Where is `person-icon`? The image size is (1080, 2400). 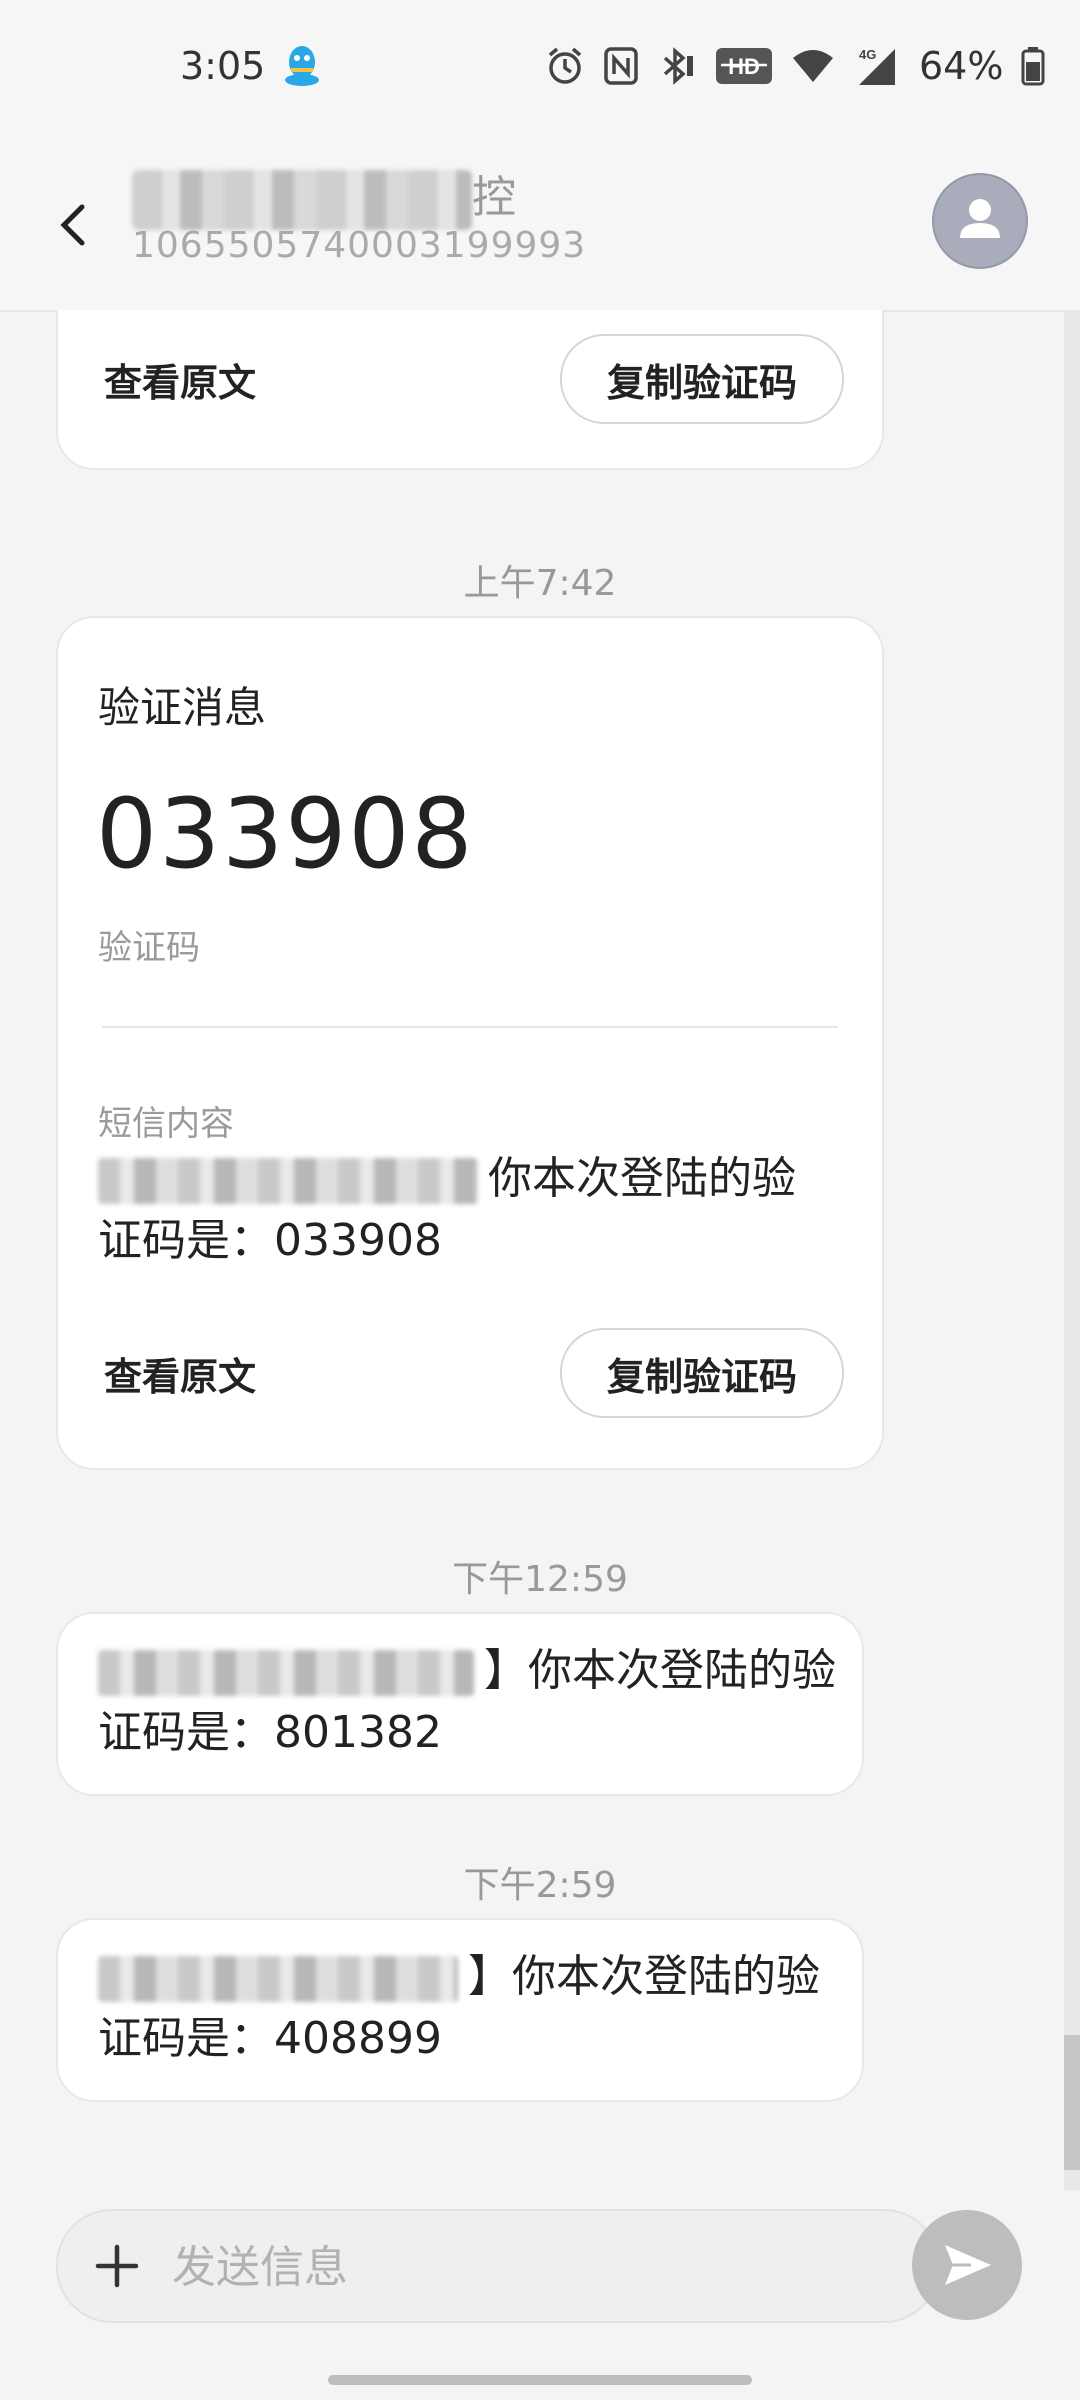
person-icon is located at coordinates (980, 218).